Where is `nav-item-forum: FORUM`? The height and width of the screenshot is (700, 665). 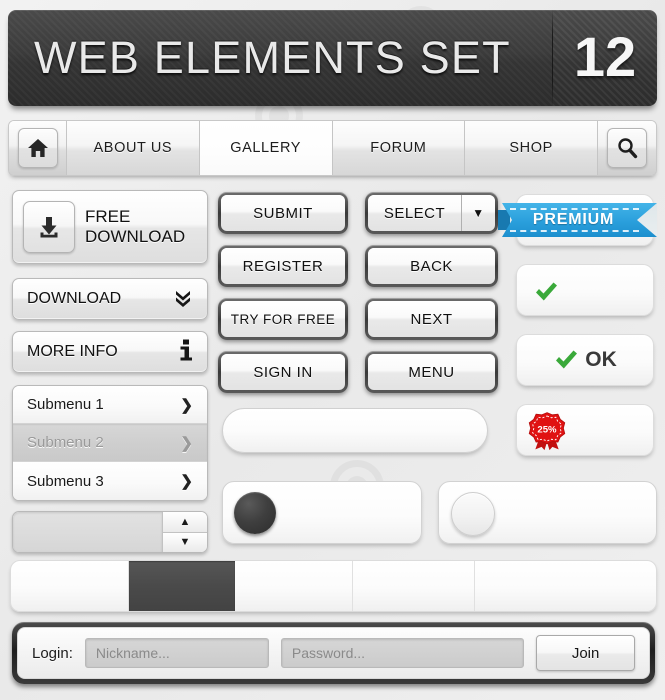 nav-item-forum: FORUM is located at coordinates (399, 148).